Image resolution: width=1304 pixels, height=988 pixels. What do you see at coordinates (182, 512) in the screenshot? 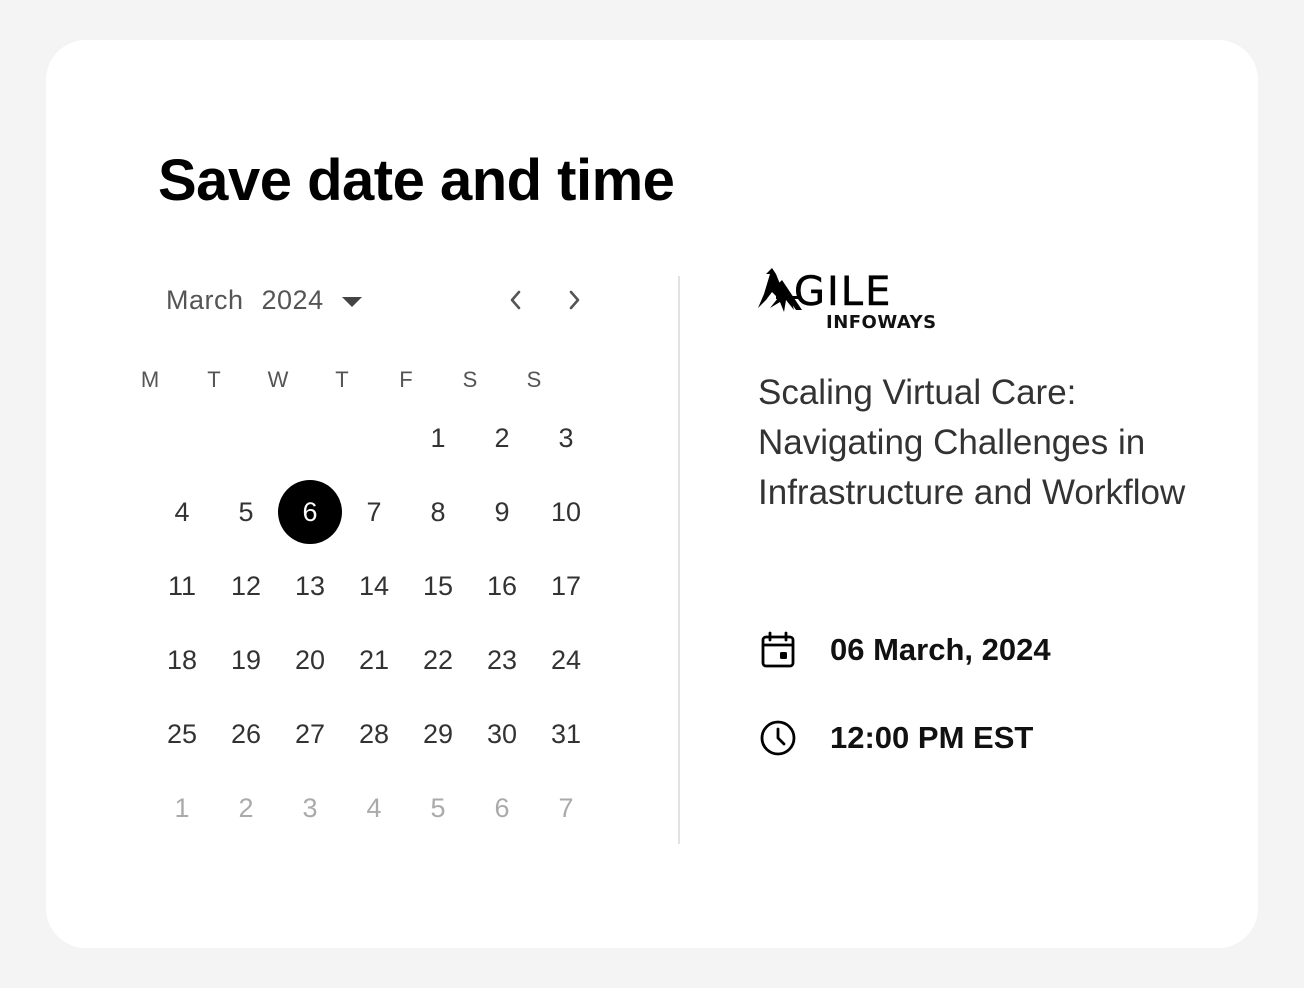
I see `calendar-day: 4` at bounding box center [182, 512].